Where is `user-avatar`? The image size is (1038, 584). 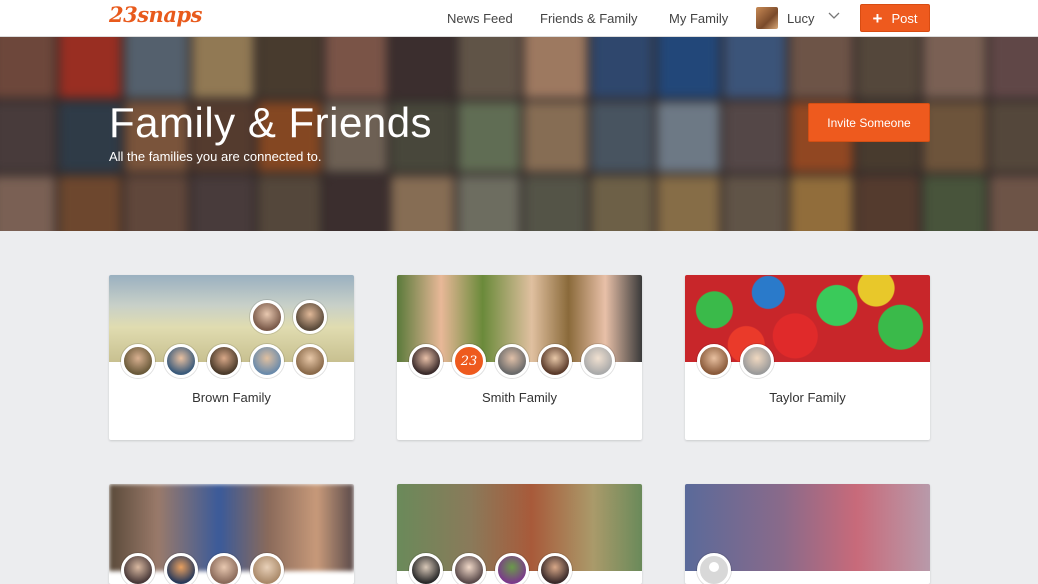 user-avatar is located at coordinates (767, 18).